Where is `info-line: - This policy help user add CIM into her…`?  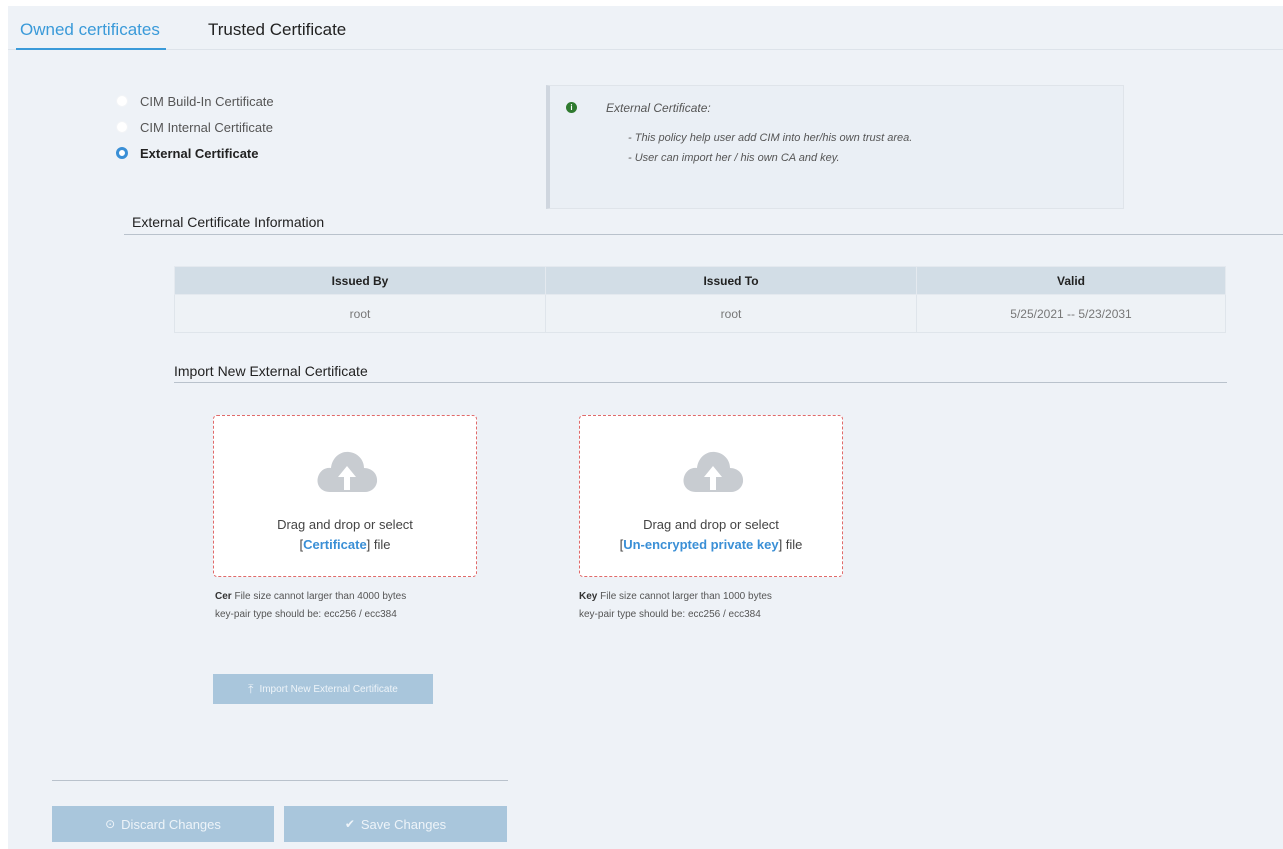 info-line: - This policy help user add CIM into her… is located at coordinates (770, 138).